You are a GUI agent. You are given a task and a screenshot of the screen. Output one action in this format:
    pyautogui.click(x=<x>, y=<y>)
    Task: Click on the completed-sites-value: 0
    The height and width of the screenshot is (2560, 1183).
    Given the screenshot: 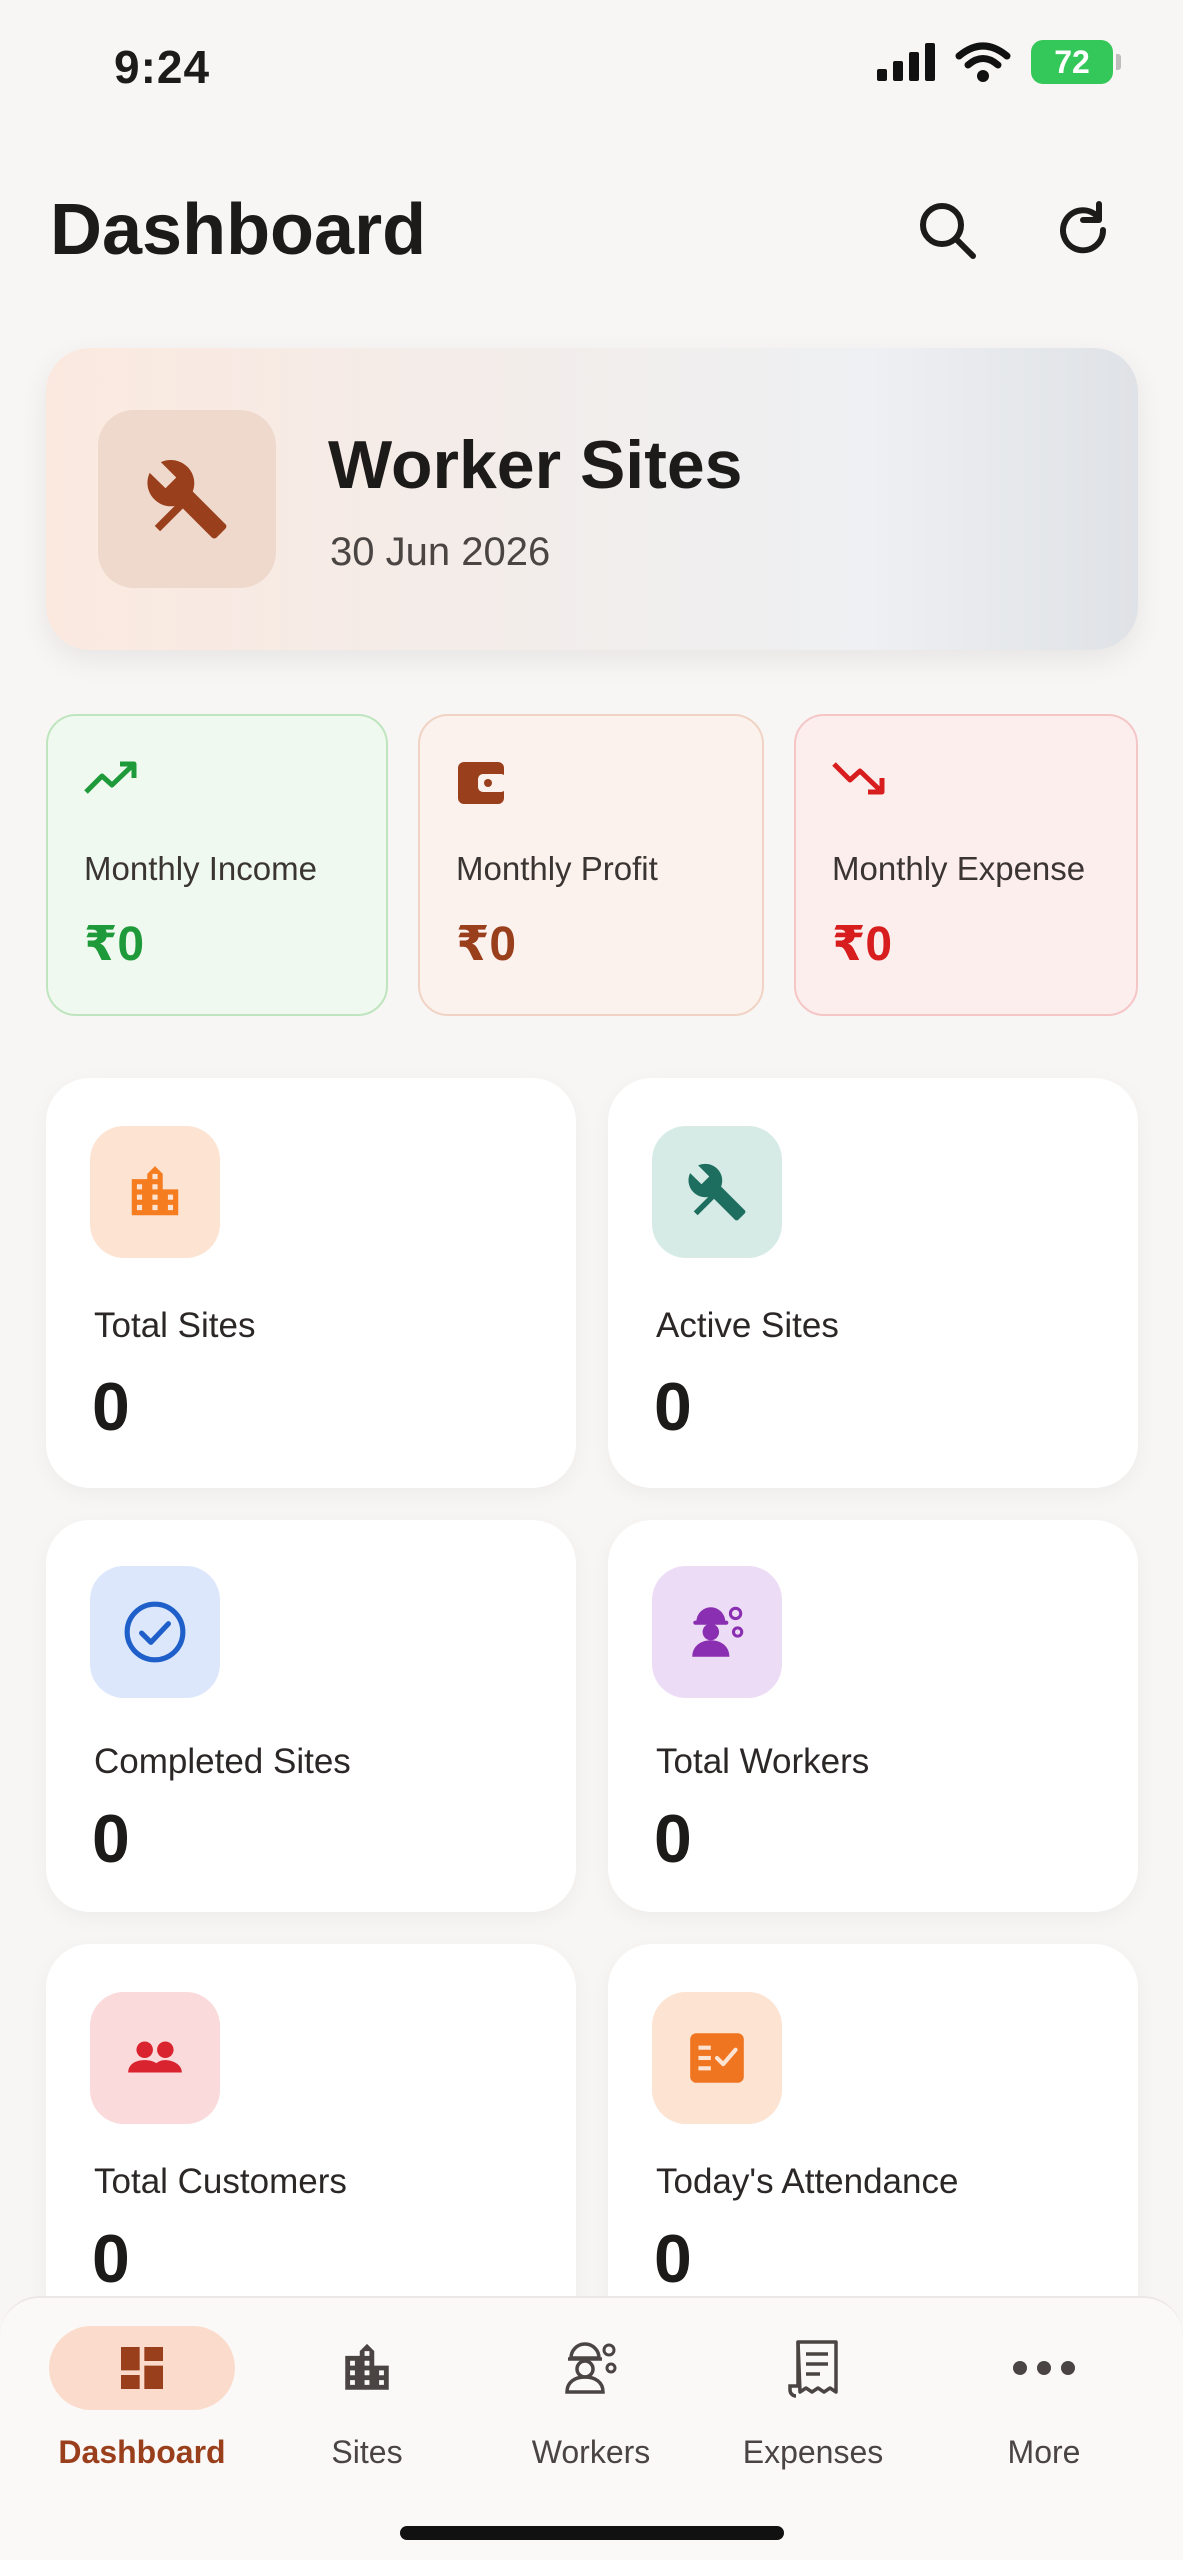 What is the action you would take?
    pyautogui.click(x=111, y=1839)
    